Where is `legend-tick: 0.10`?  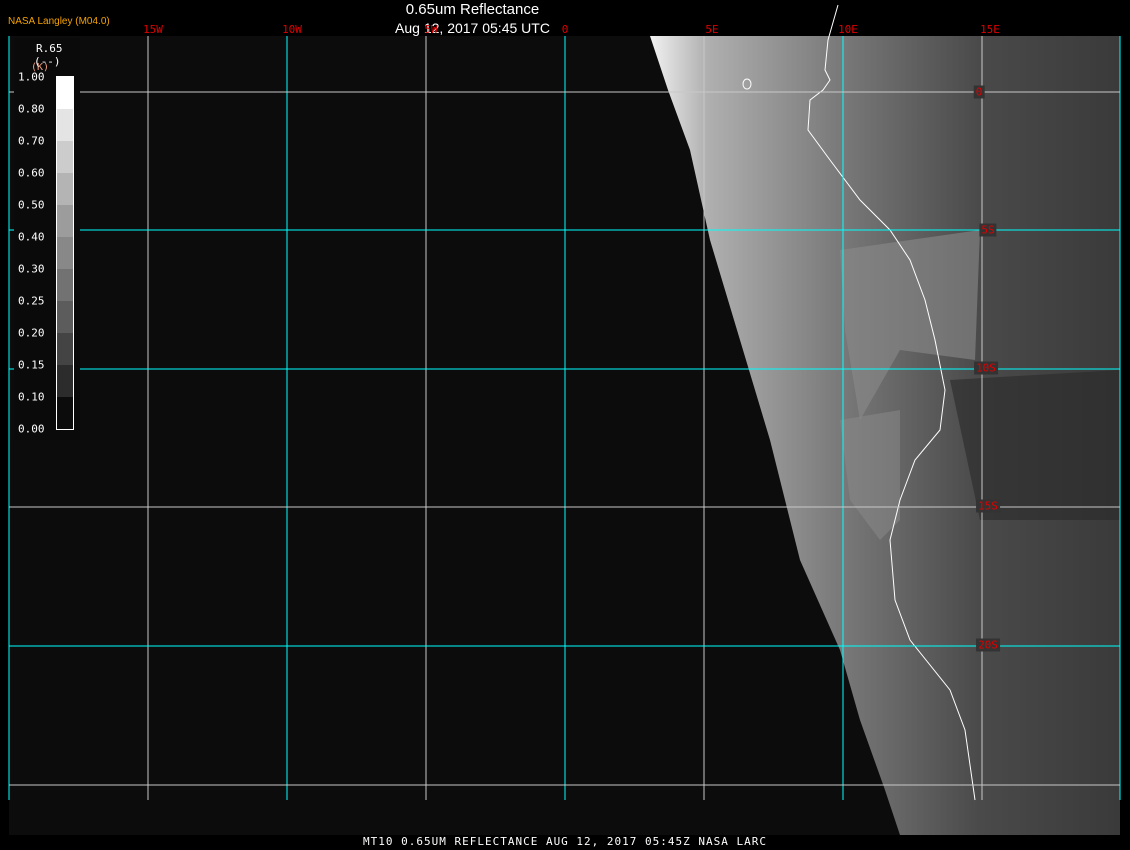
legend-tick: 0.10 is located at coordinates (31, 397).